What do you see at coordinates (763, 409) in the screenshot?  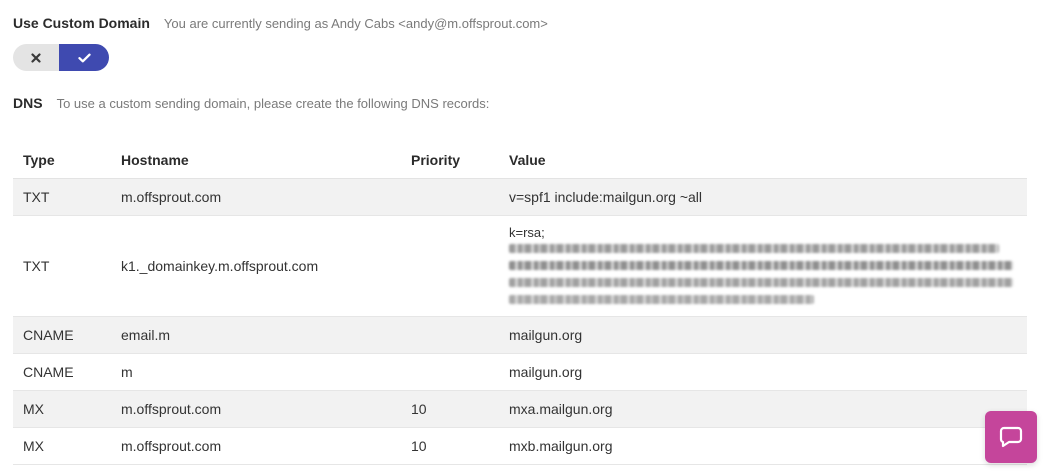 I see `cell-value: mxa.mailgun.org` at bounding box center [763, 409].